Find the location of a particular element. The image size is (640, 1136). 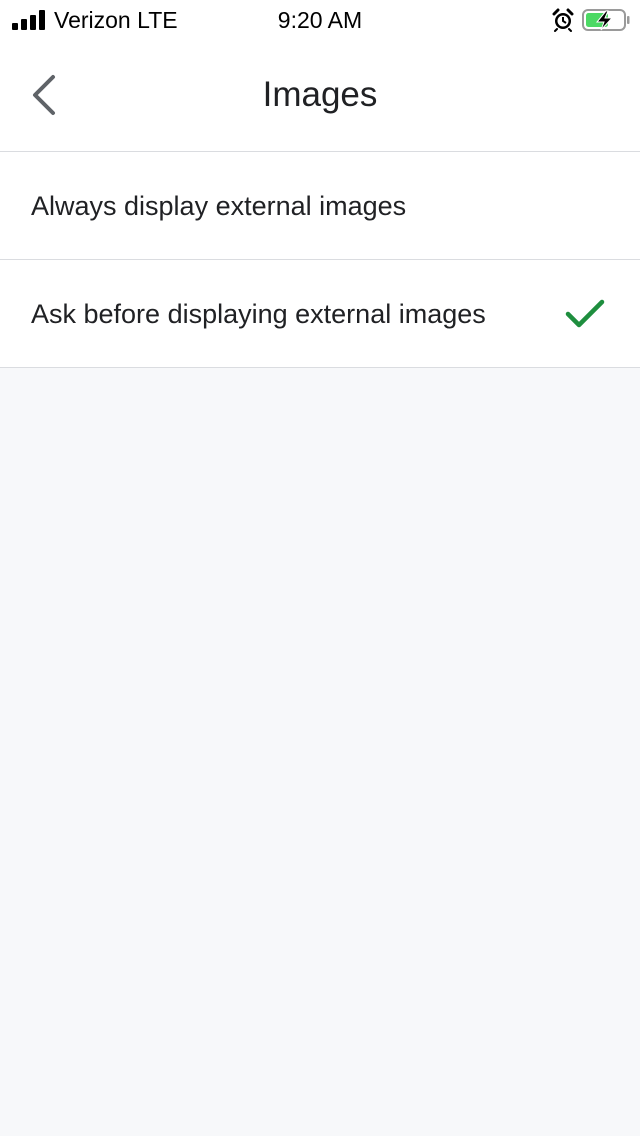

option-label: Always display external images is located at coordinates (219, 206).